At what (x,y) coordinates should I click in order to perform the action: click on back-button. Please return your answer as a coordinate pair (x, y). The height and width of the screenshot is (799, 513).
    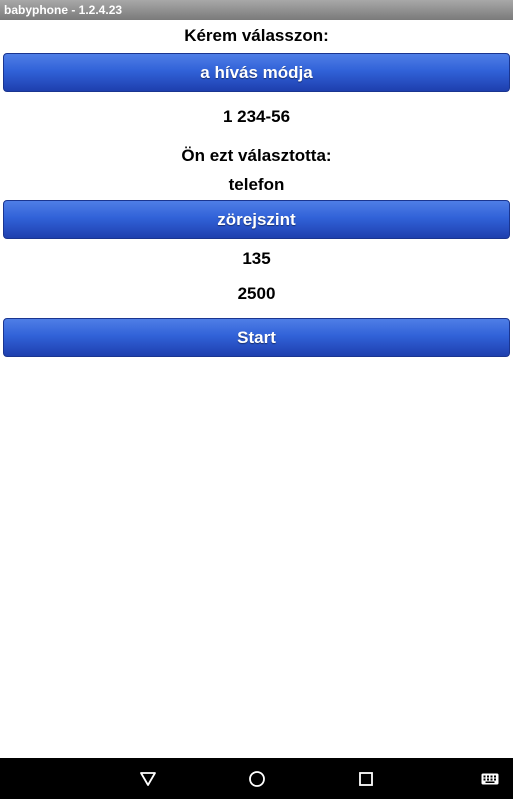
    Looking at the image, I should click on (148, 778).